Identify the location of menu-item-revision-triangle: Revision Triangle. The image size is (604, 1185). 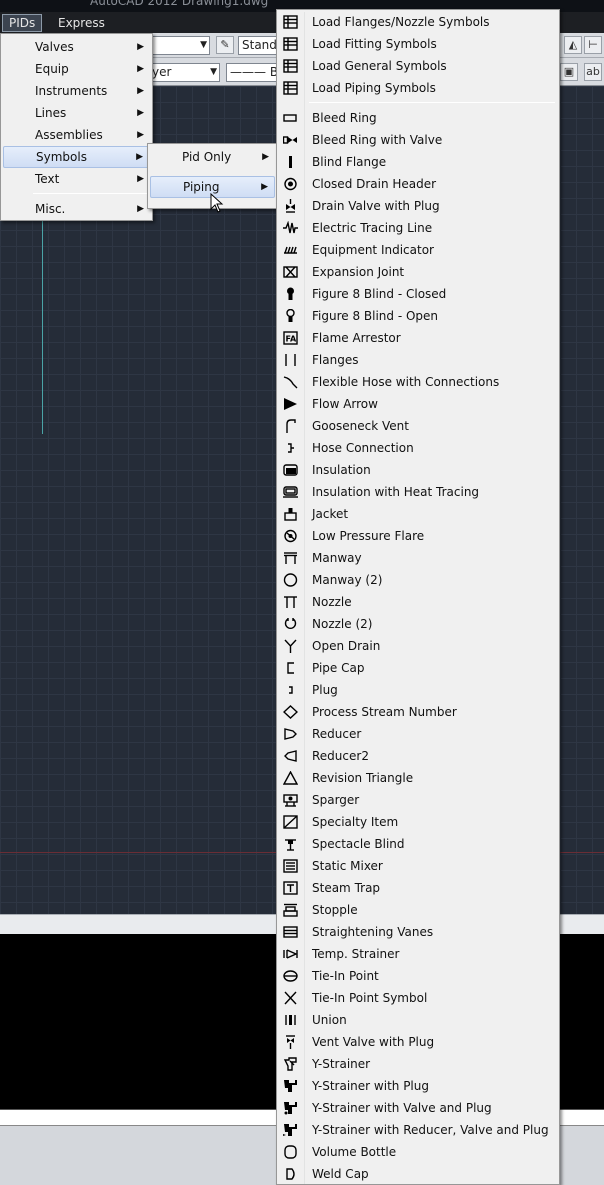
(418, 778).